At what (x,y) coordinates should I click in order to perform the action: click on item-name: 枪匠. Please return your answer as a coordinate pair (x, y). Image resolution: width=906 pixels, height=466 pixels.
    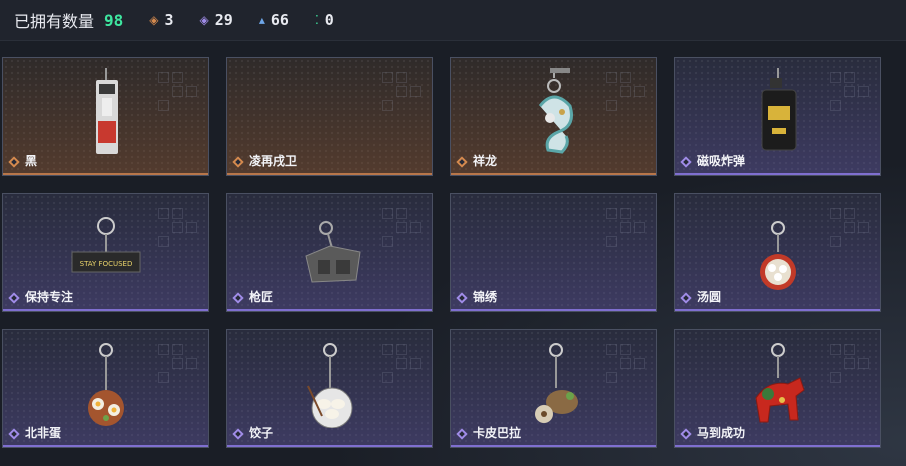
    Looking at the image, I should click on (261, 297).